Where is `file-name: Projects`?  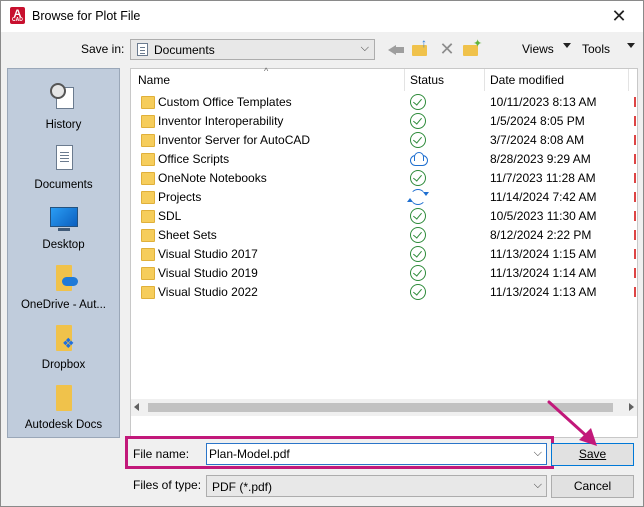 file-name: Projects is located at coordinates (180, 197).